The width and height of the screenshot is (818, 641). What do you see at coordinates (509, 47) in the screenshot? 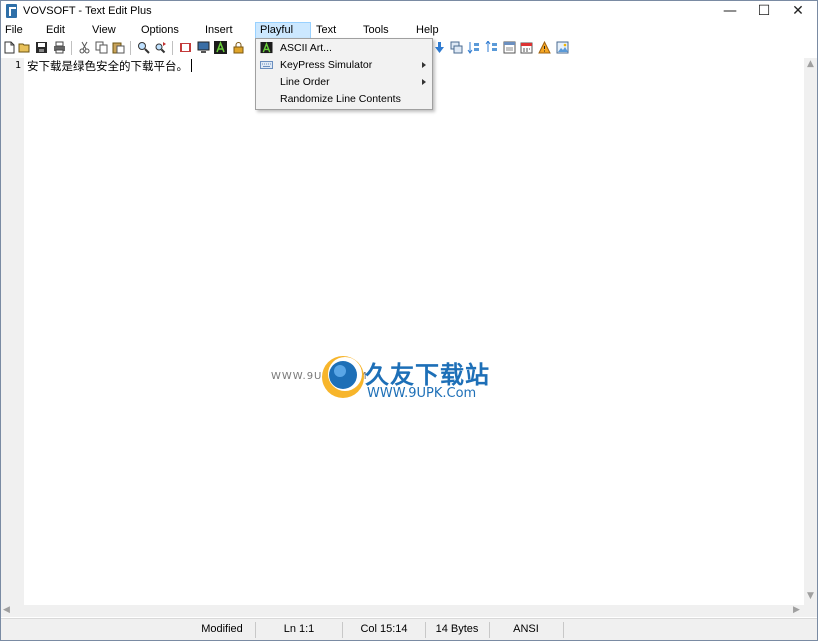
I see `list-icon` at bounding box center [509, 47].